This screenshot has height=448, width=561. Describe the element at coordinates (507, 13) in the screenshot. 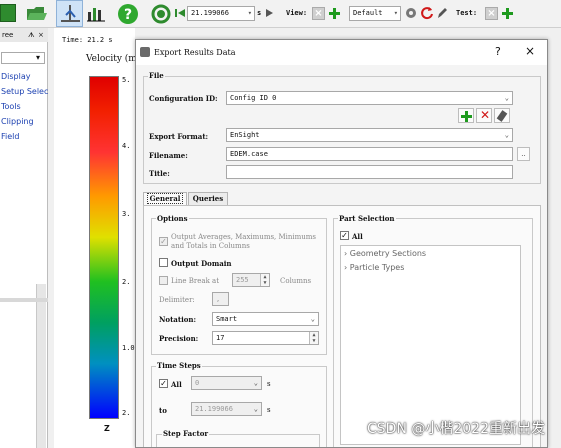

I see `add-test-icon` at that location.